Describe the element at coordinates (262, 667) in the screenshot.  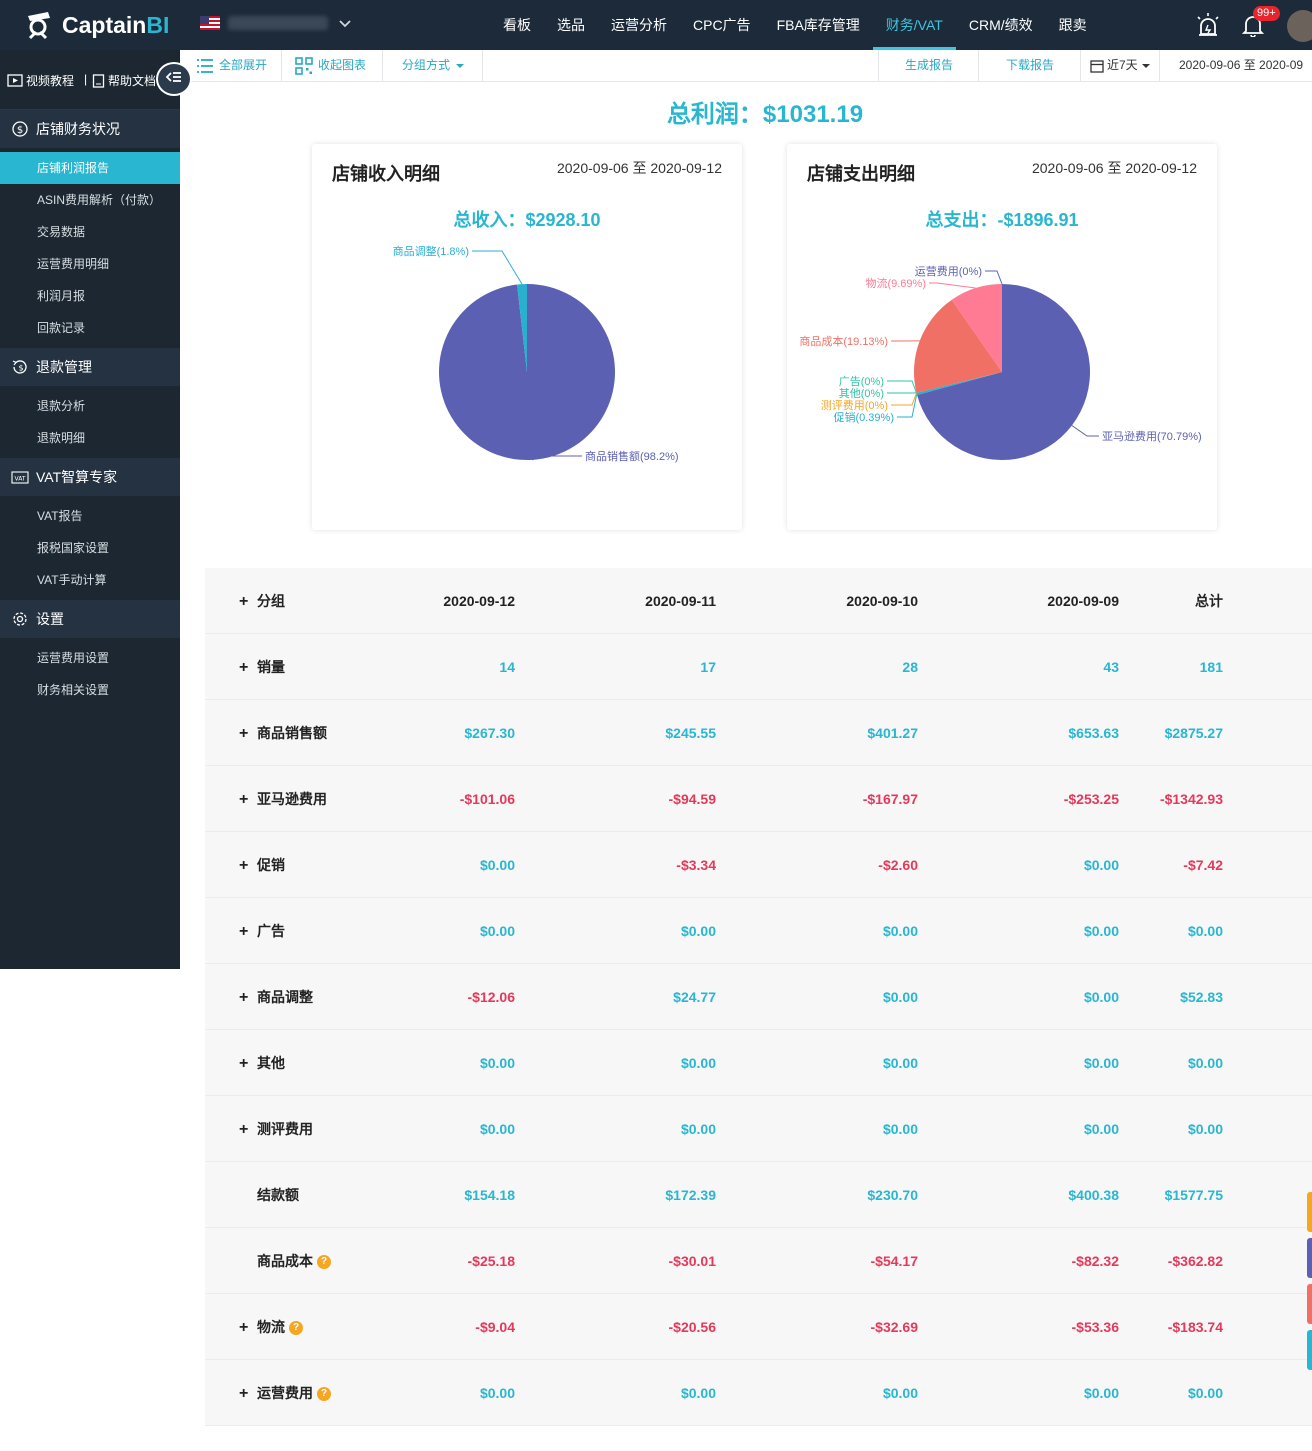
I see `row-label: + 销量` at that location.